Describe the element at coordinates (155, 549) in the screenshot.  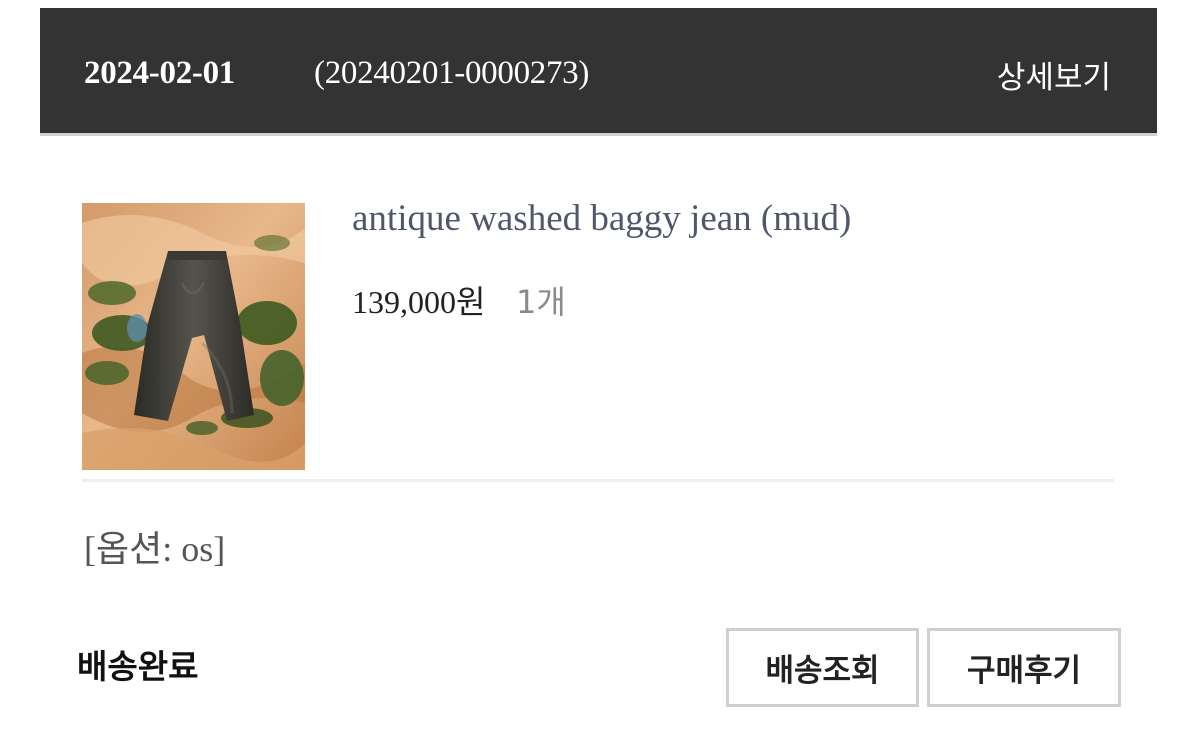
I see `product-option: [옵션: os]` at that location.